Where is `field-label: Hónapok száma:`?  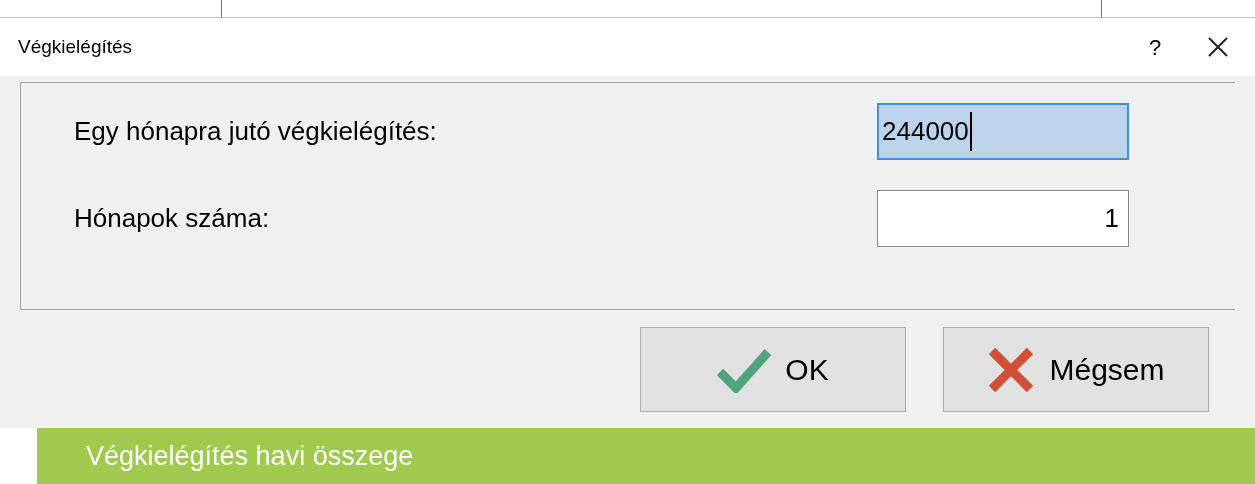 field-label: Hónapok száma: is located at coordinates (172, 218).